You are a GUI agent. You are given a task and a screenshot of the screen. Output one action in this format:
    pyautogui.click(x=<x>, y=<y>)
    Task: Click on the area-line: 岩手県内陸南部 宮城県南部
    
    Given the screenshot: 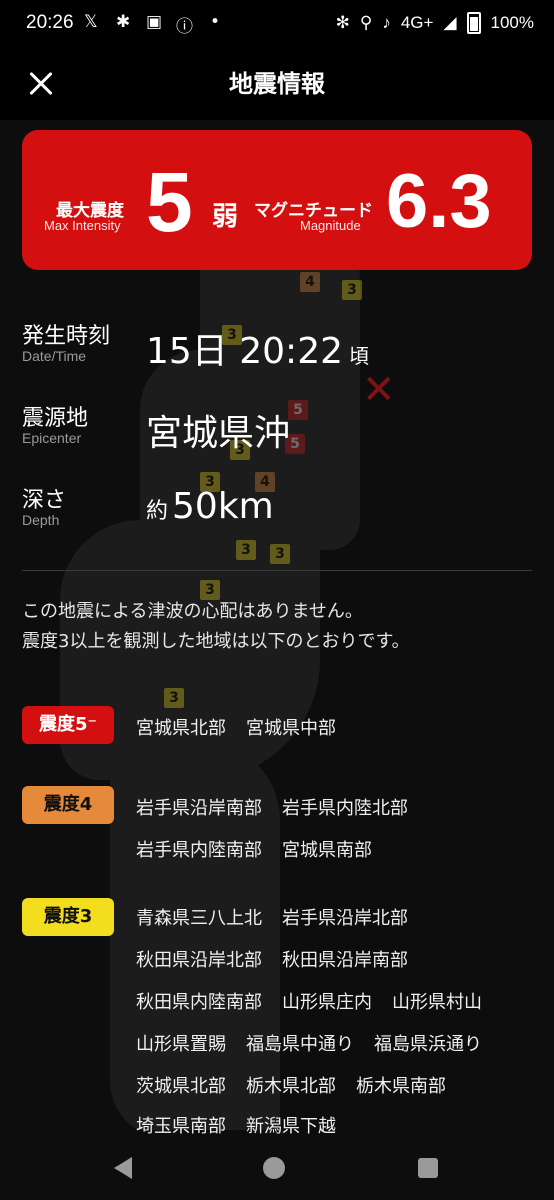 What is the action you would take?
    pyautogui.click(x=264, y=849)
    